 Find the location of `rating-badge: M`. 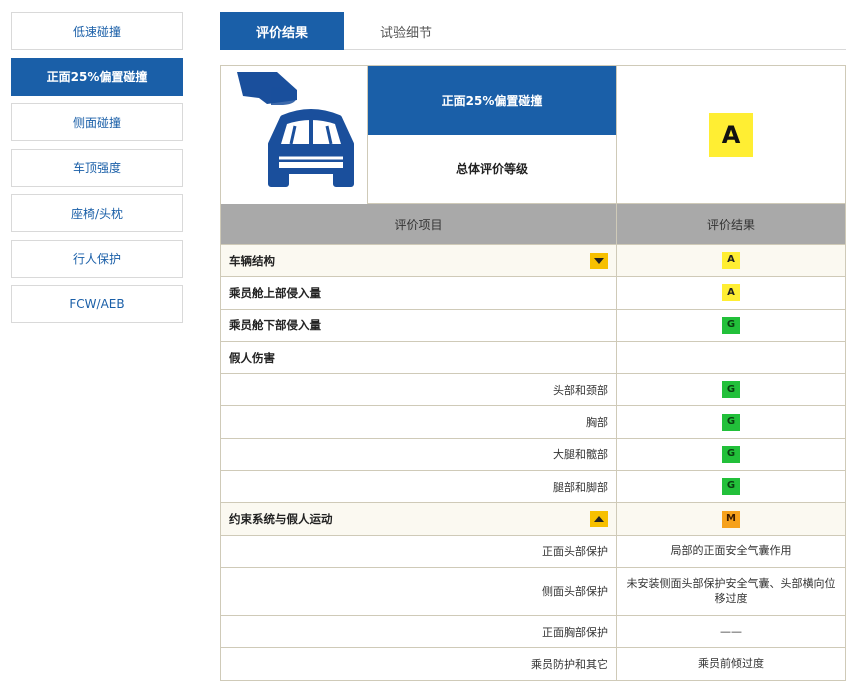

rating-badge: M is located at coordinates (731, 519).